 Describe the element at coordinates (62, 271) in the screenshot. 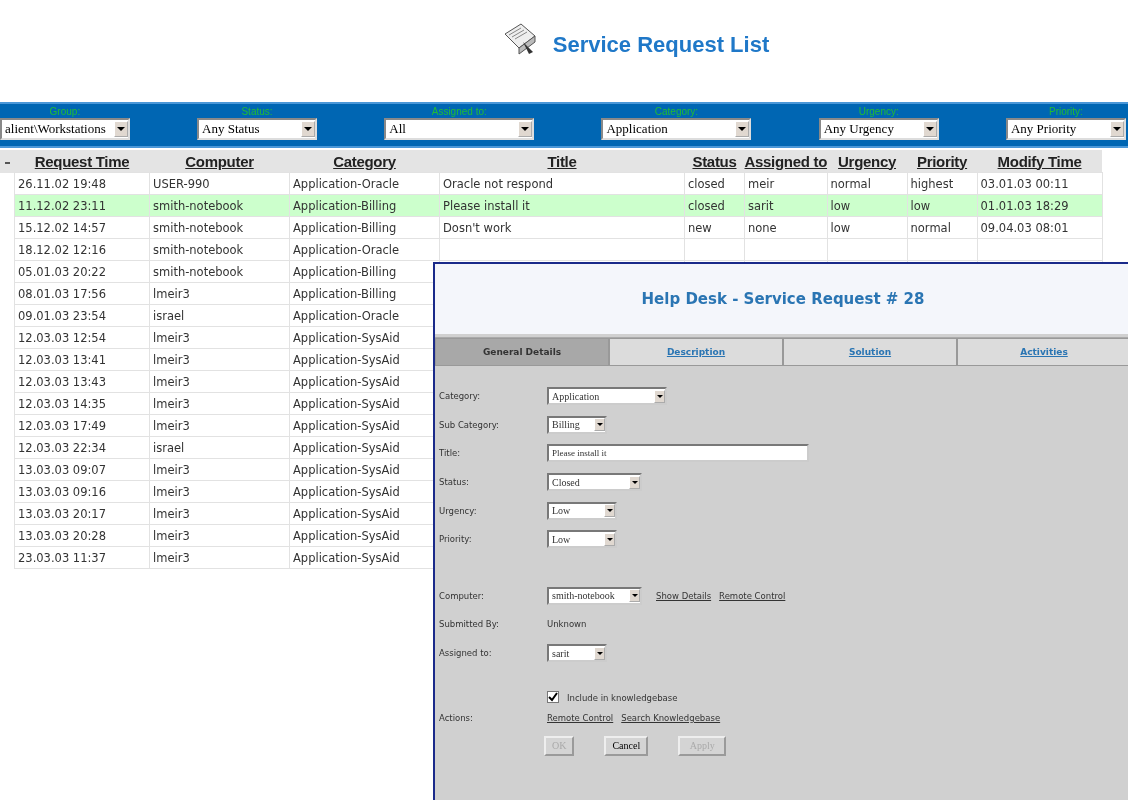

I see `table-cell: 05.01.03 20:22` at that location.